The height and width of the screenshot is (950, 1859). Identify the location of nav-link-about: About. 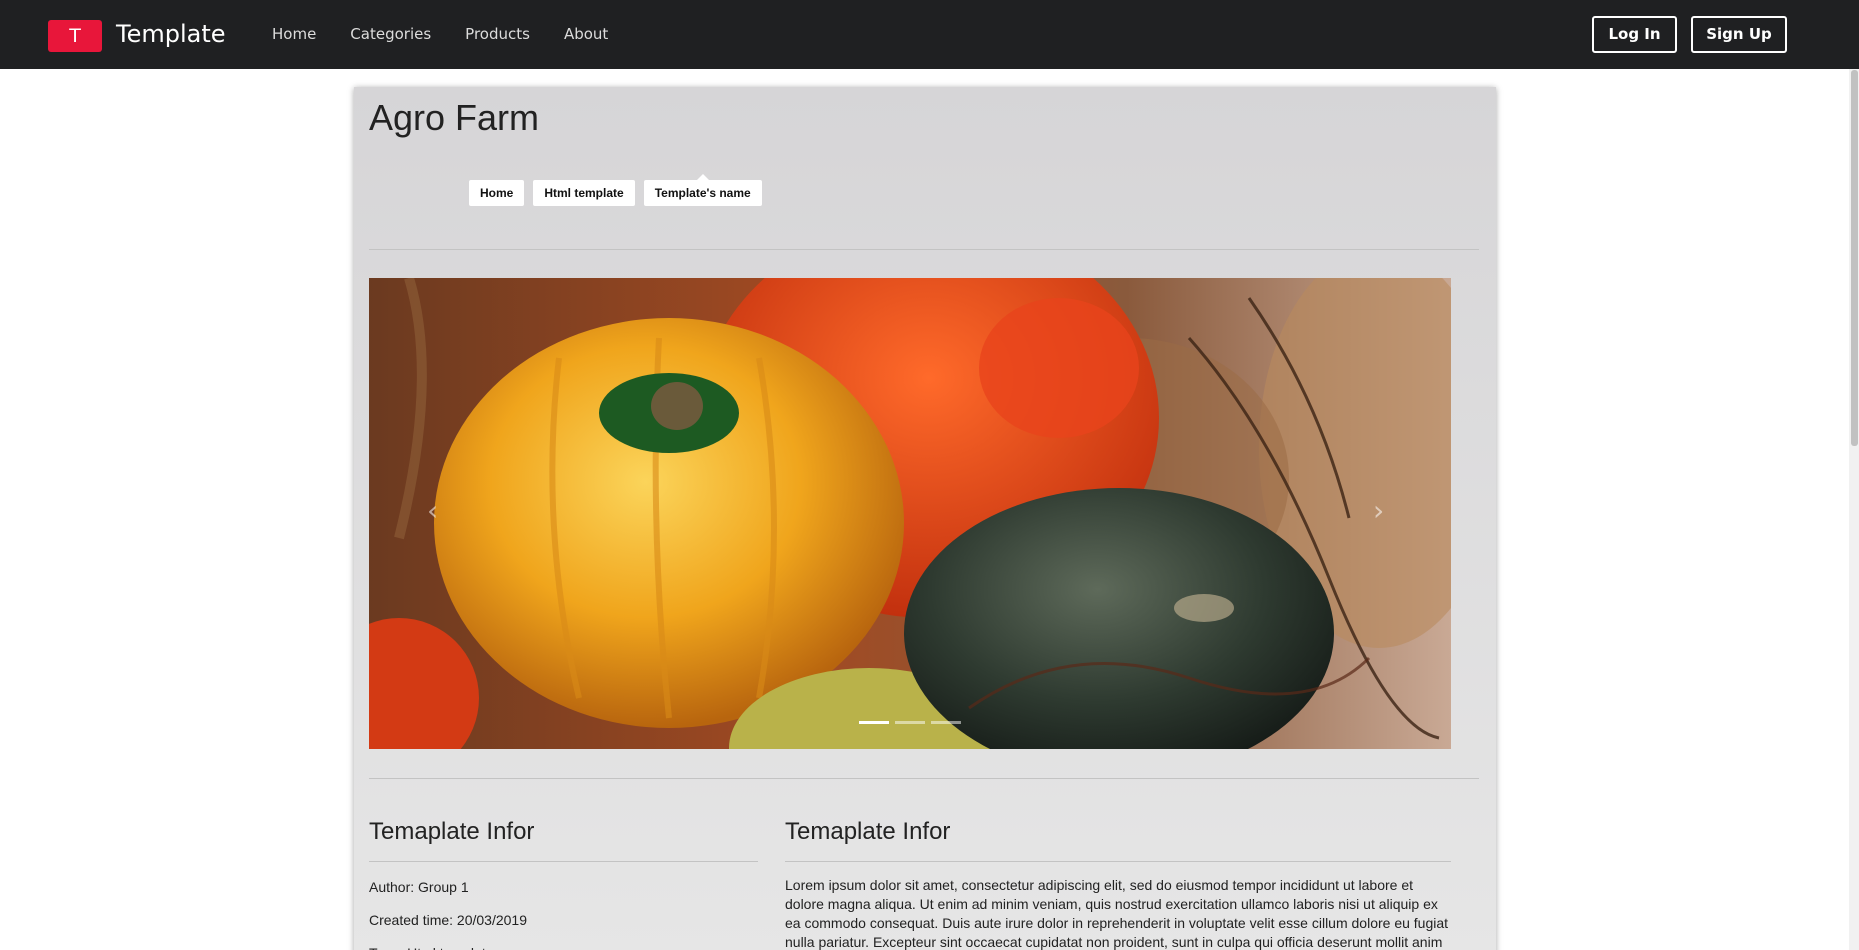
(586, 34).